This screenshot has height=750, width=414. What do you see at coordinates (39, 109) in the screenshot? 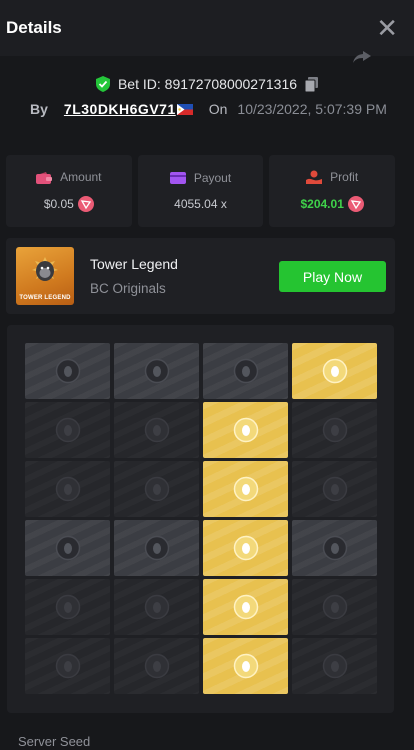
I see `by-label: By` at bounding box center [39, 109].